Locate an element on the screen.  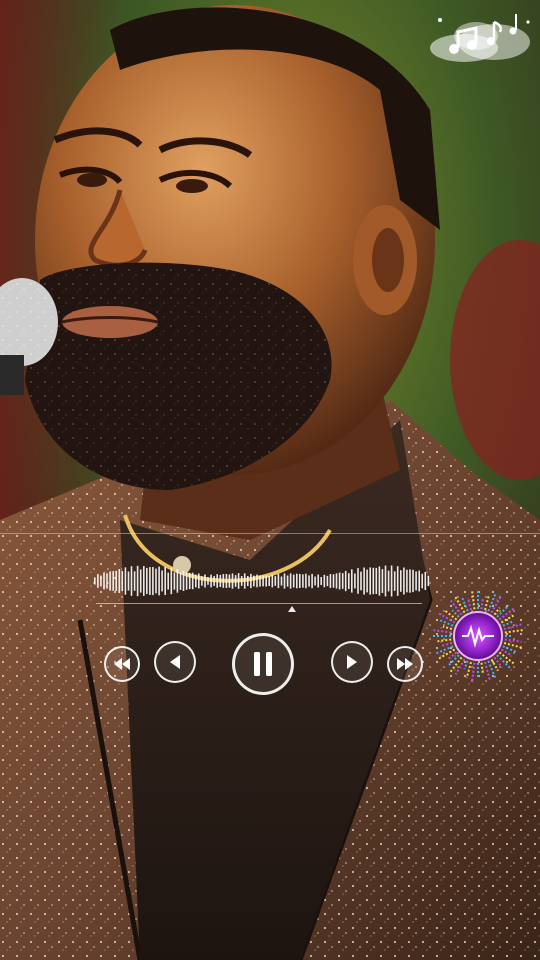
seek-bar is located at coordinates (259, 603).